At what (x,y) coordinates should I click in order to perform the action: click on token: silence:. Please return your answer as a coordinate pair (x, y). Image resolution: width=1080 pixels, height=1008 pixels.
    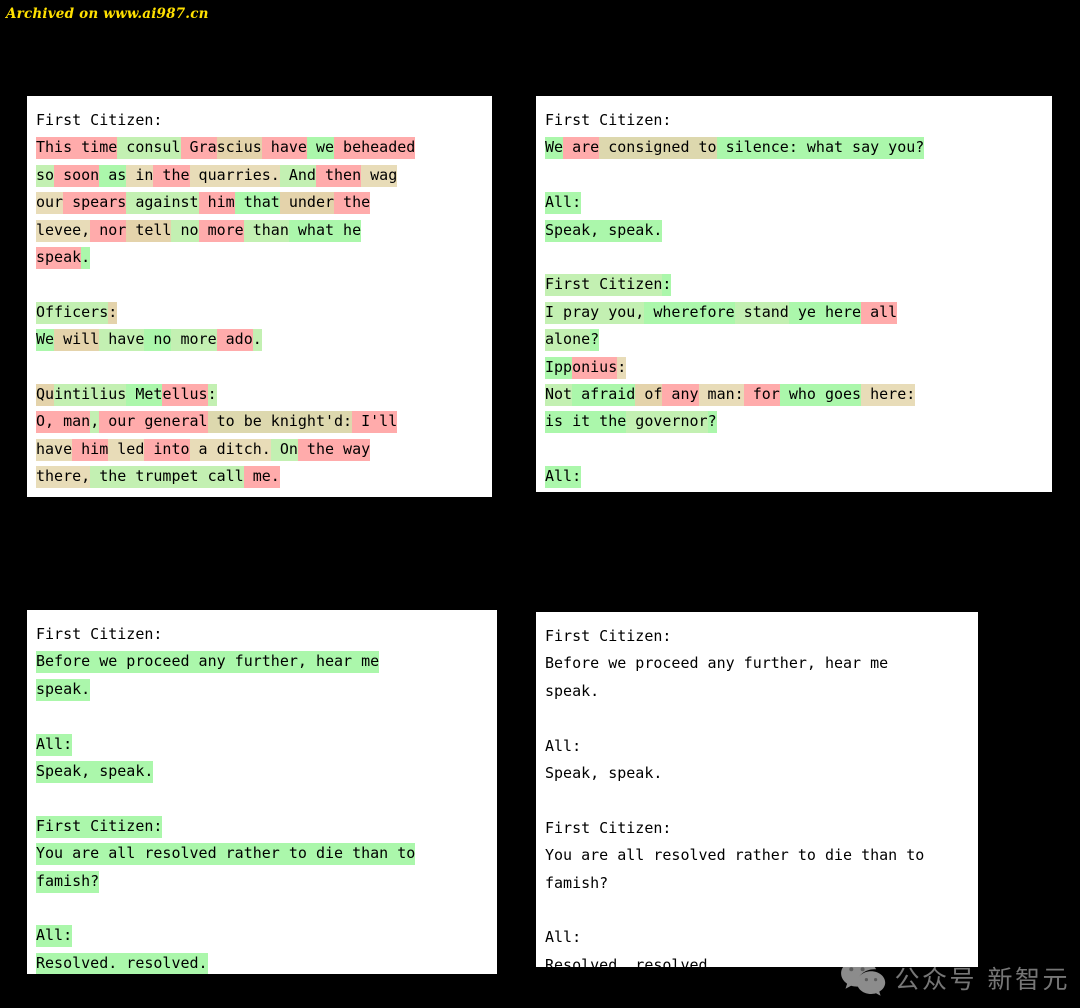
    Looking at the image, I should click on (757, 148).